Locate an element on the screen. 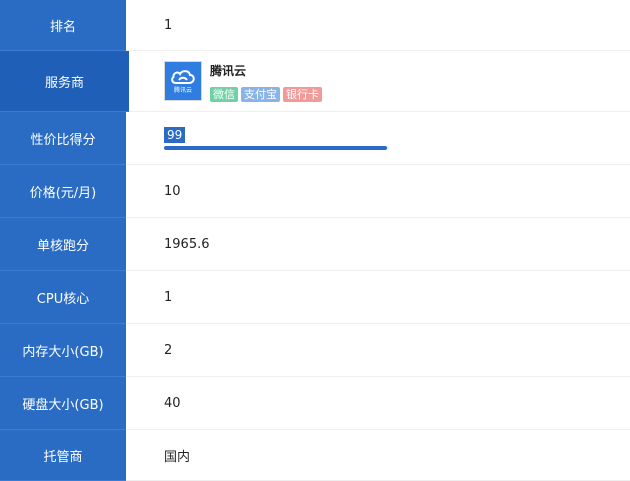 The width and height of the screenshot is (630, 481). score-bar-track is located at coordinates (276, 148).